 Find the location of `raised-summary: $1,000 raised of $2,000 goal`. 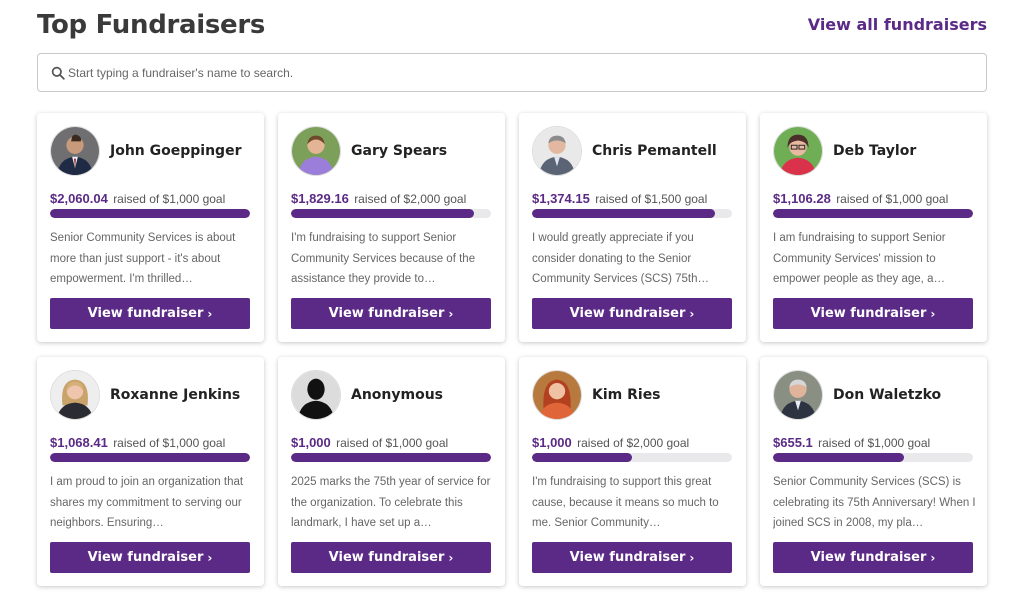

raised-summary: $1,000 raised of $2,000 goal is located at coordinates (610, 442).